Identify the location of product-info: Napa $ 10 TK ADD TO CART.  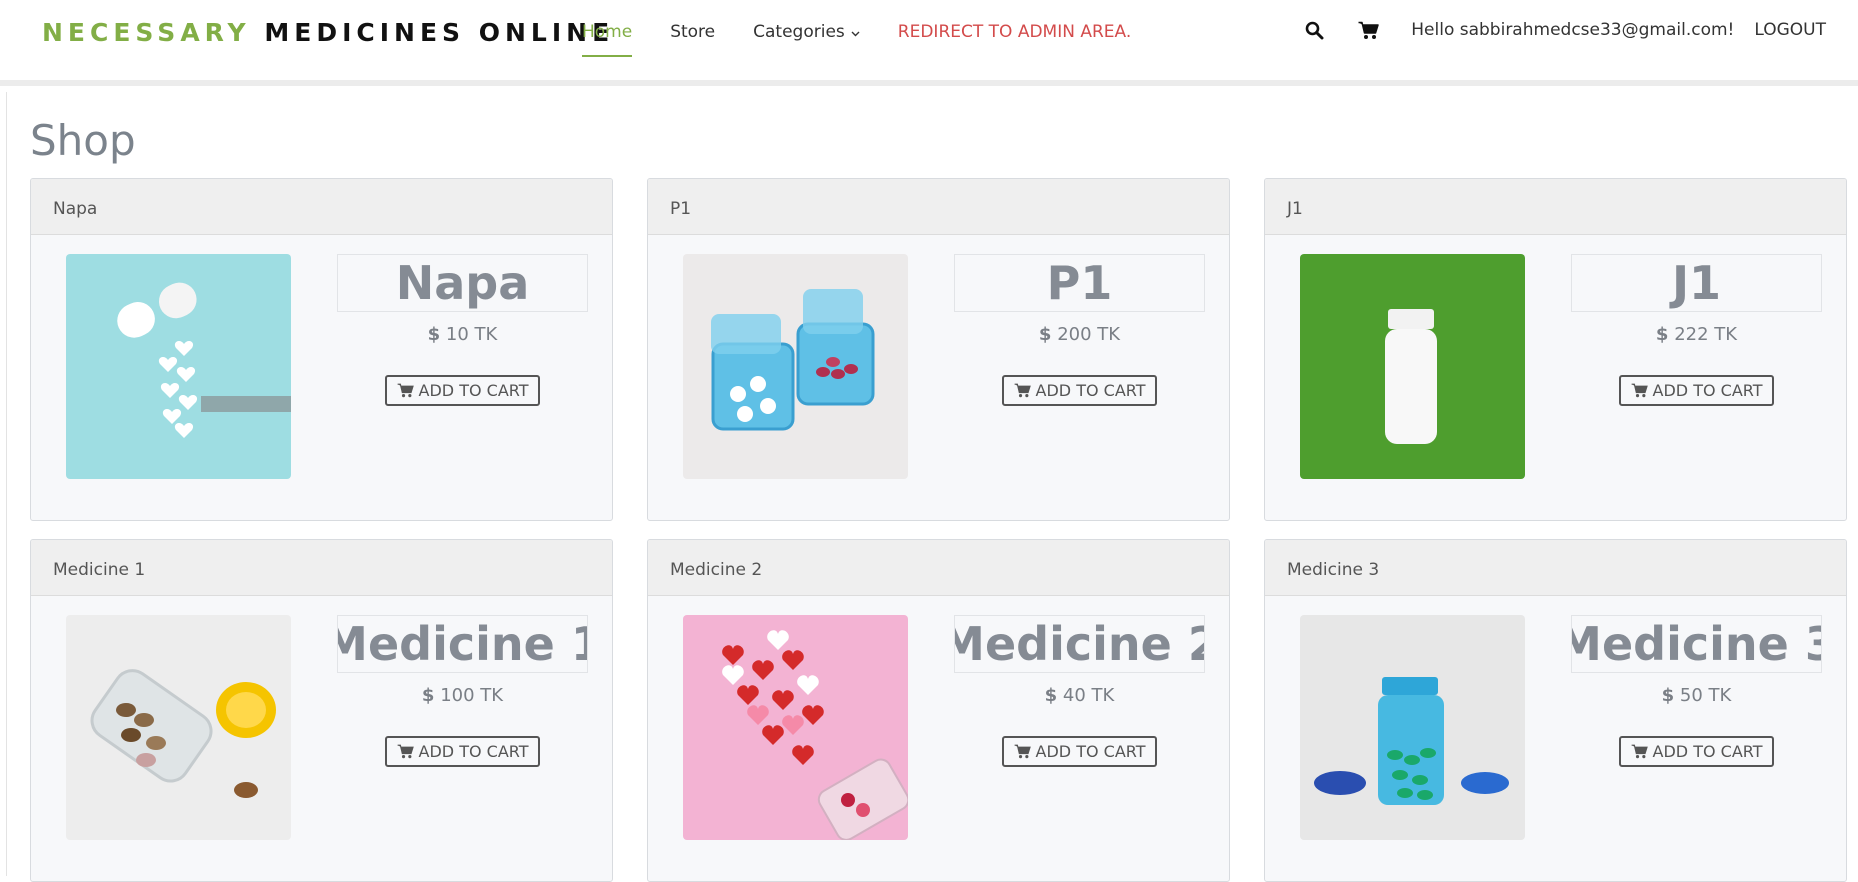
(462, 330).